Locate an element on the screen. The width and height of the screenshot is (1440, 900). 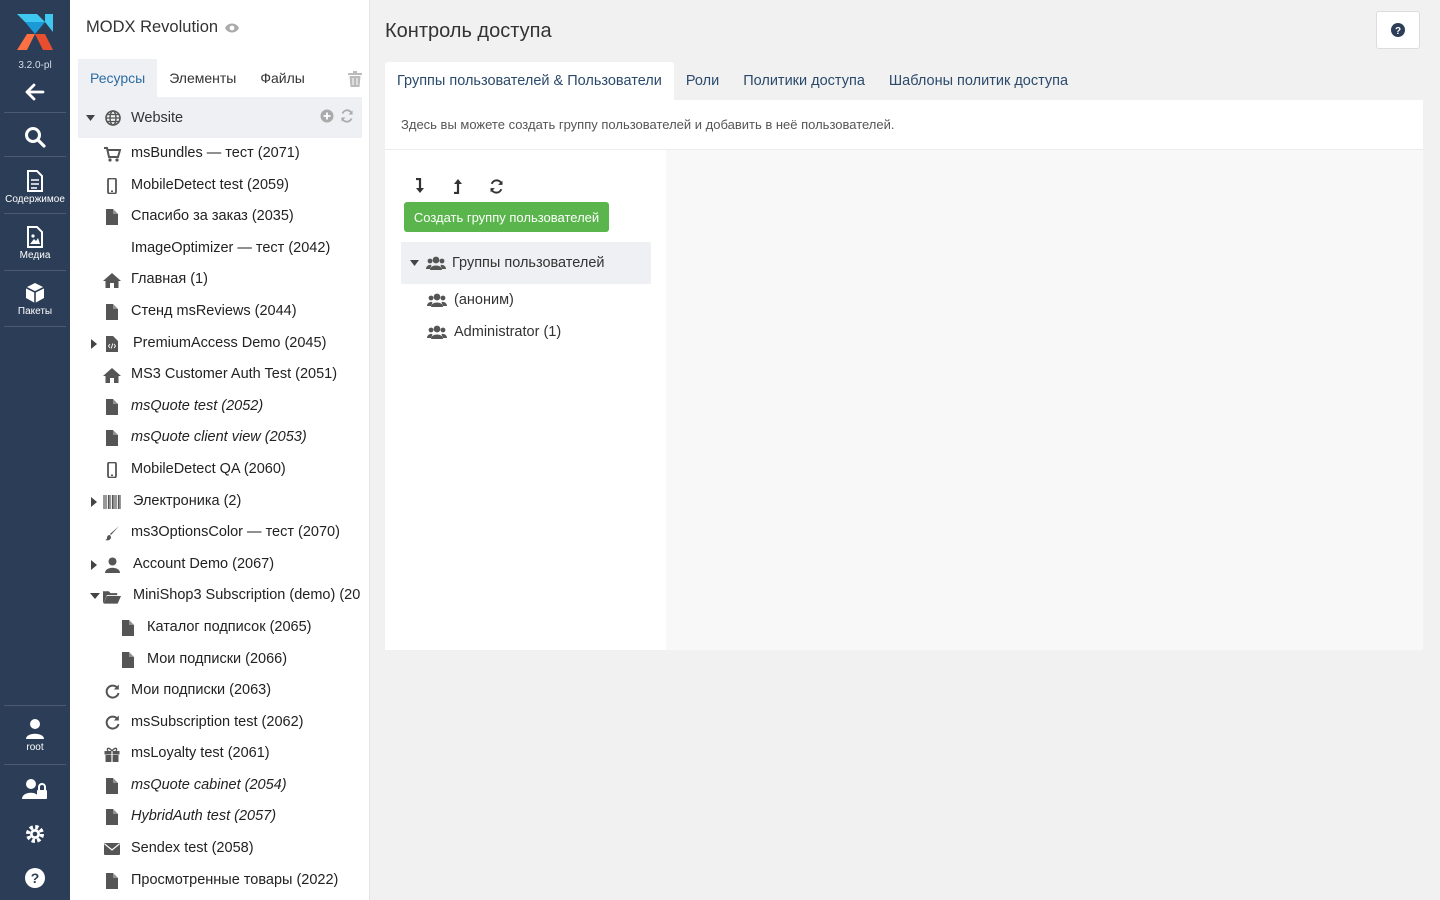
expand-all-button is located at coordinates (420, 186).